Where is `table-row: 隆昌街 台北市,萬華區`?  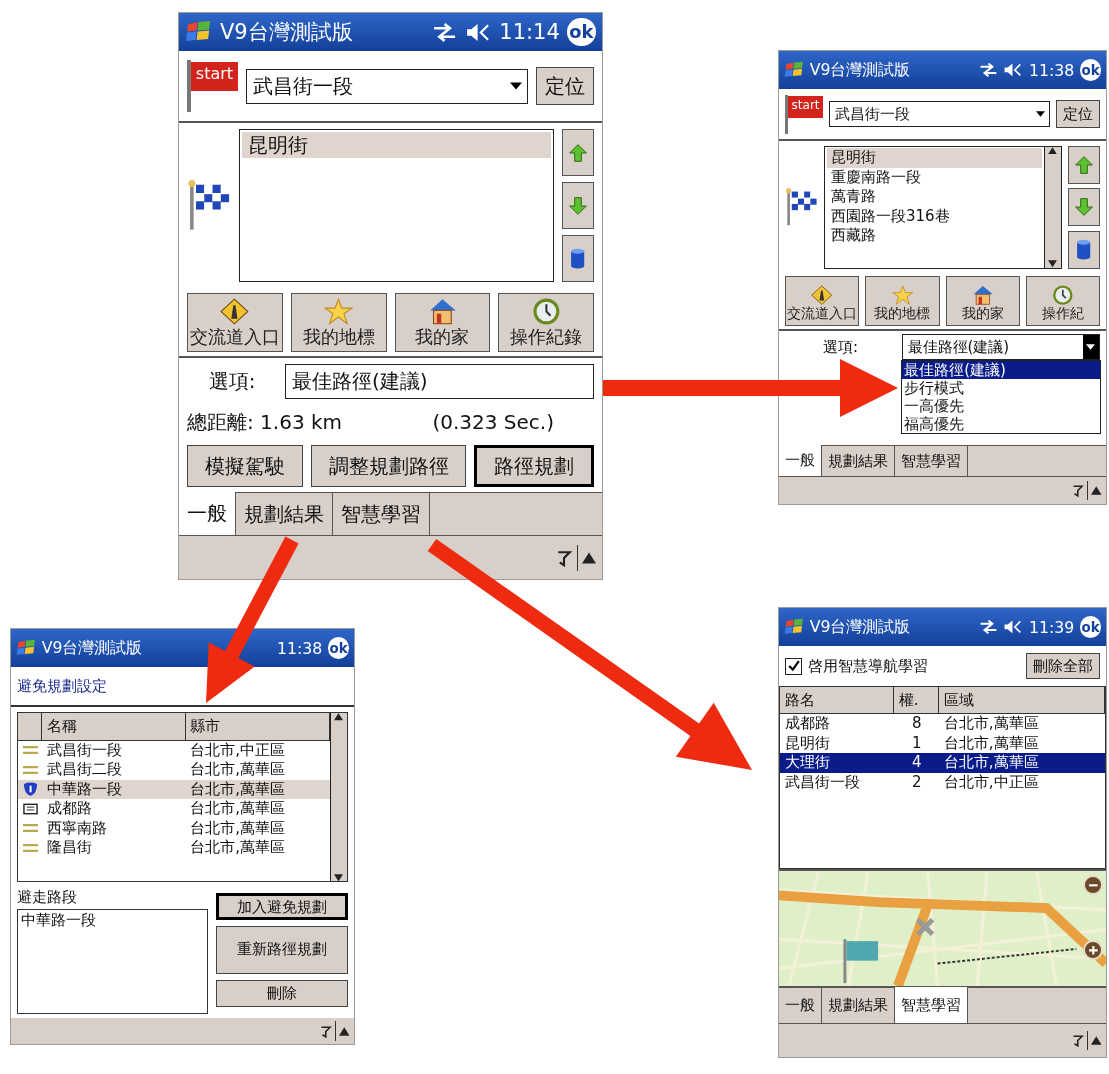
table-row: 隆昌街 台北市,萬華區 is located at coordinates (174, 848).